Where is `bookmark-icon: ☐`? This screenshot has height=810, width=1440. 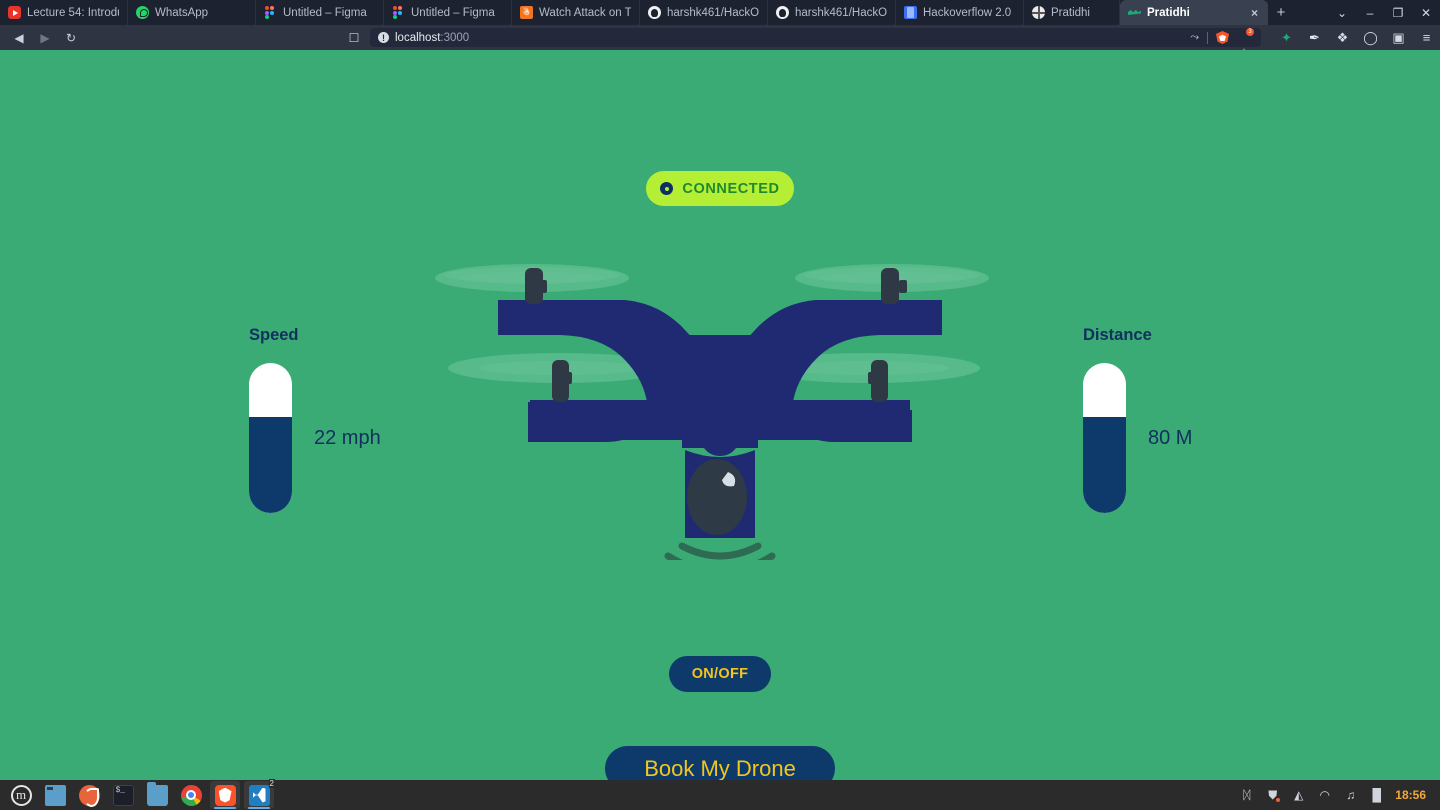 bookmark-icon: ☐ is located at coordinates (354, 37).